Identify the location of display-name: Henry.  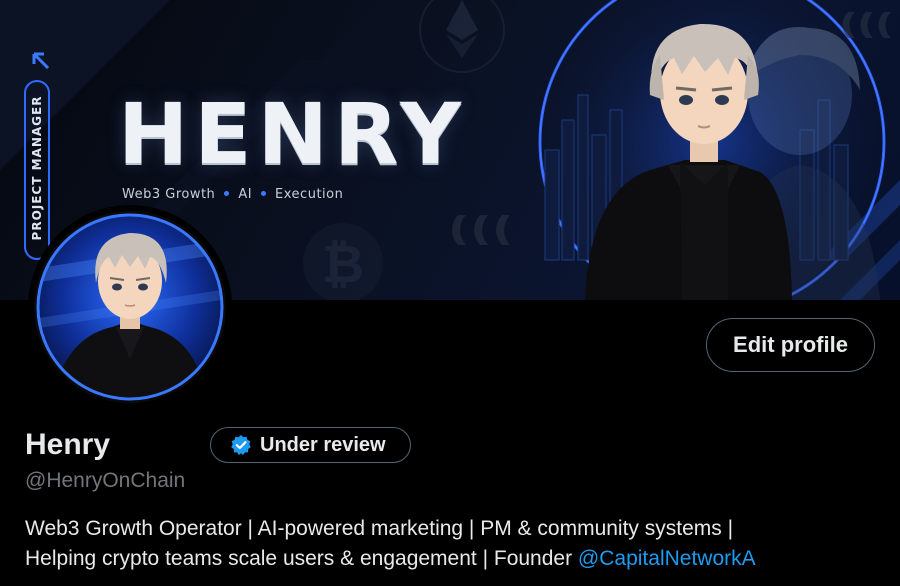
(68, 444).